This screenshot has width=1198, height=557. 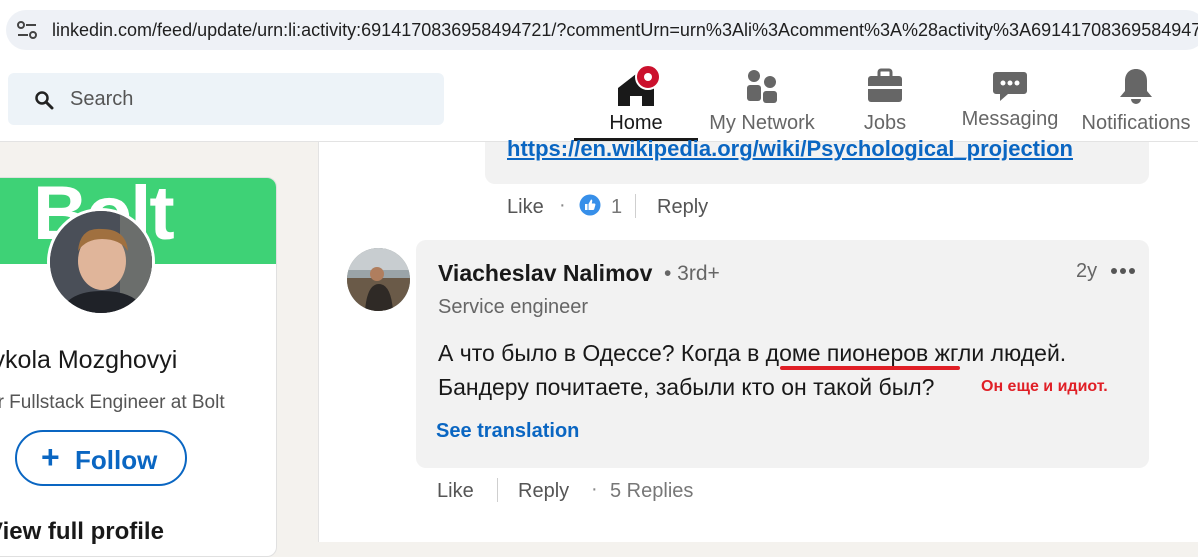 I want to click on comment-author-headline: Service engineer, so click(x=513, y=307).